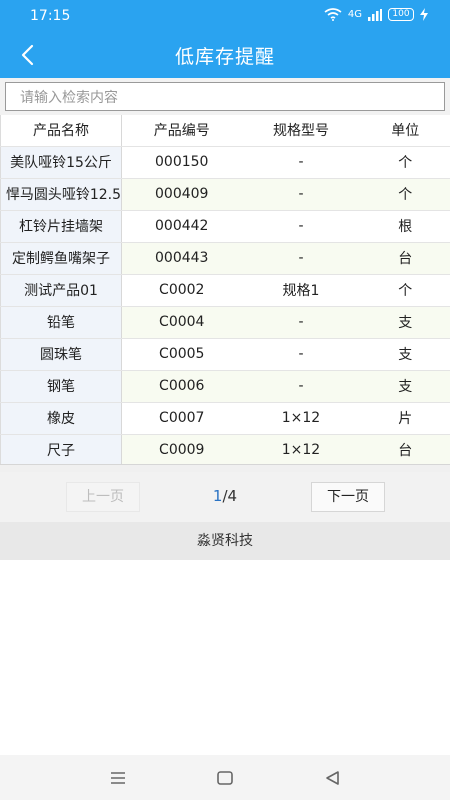 This screenshot has height=800, width=450. Describe the element at coordinates (181, 194) in the screenshot. I see `cell-code: 000409` at that location.